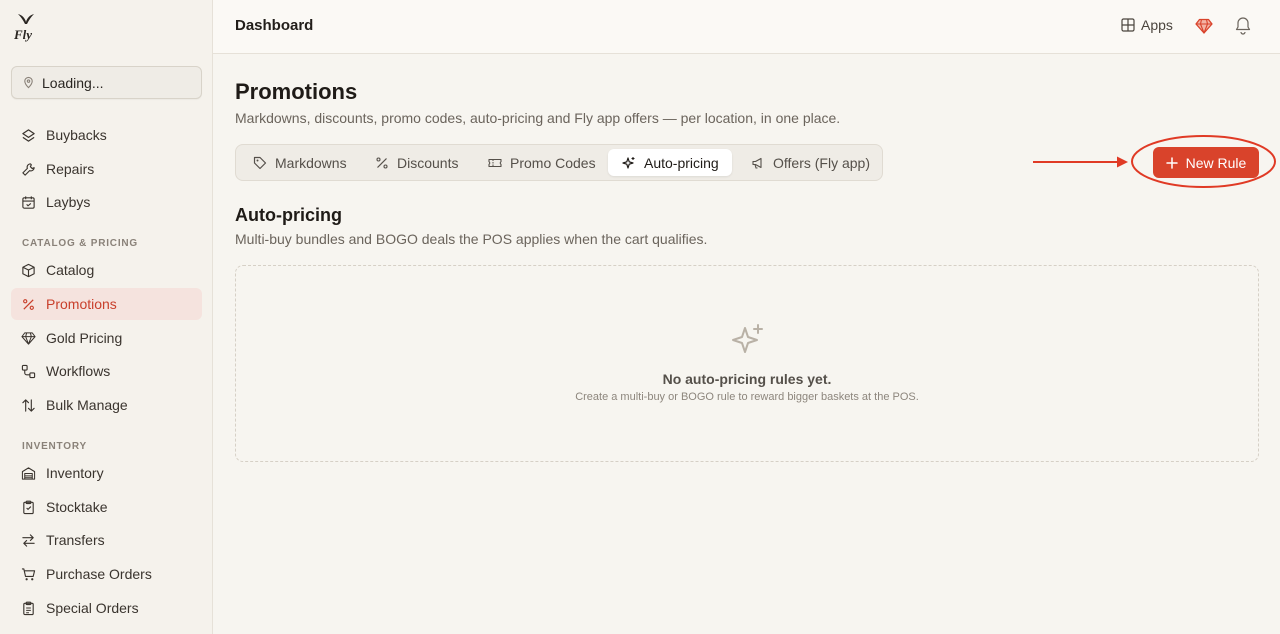 Image resolution: width=1280 pixels, height=634 pixels. Describe the element at coordinates (28, 270) in the screenshot. I see `box-icon` at that location.